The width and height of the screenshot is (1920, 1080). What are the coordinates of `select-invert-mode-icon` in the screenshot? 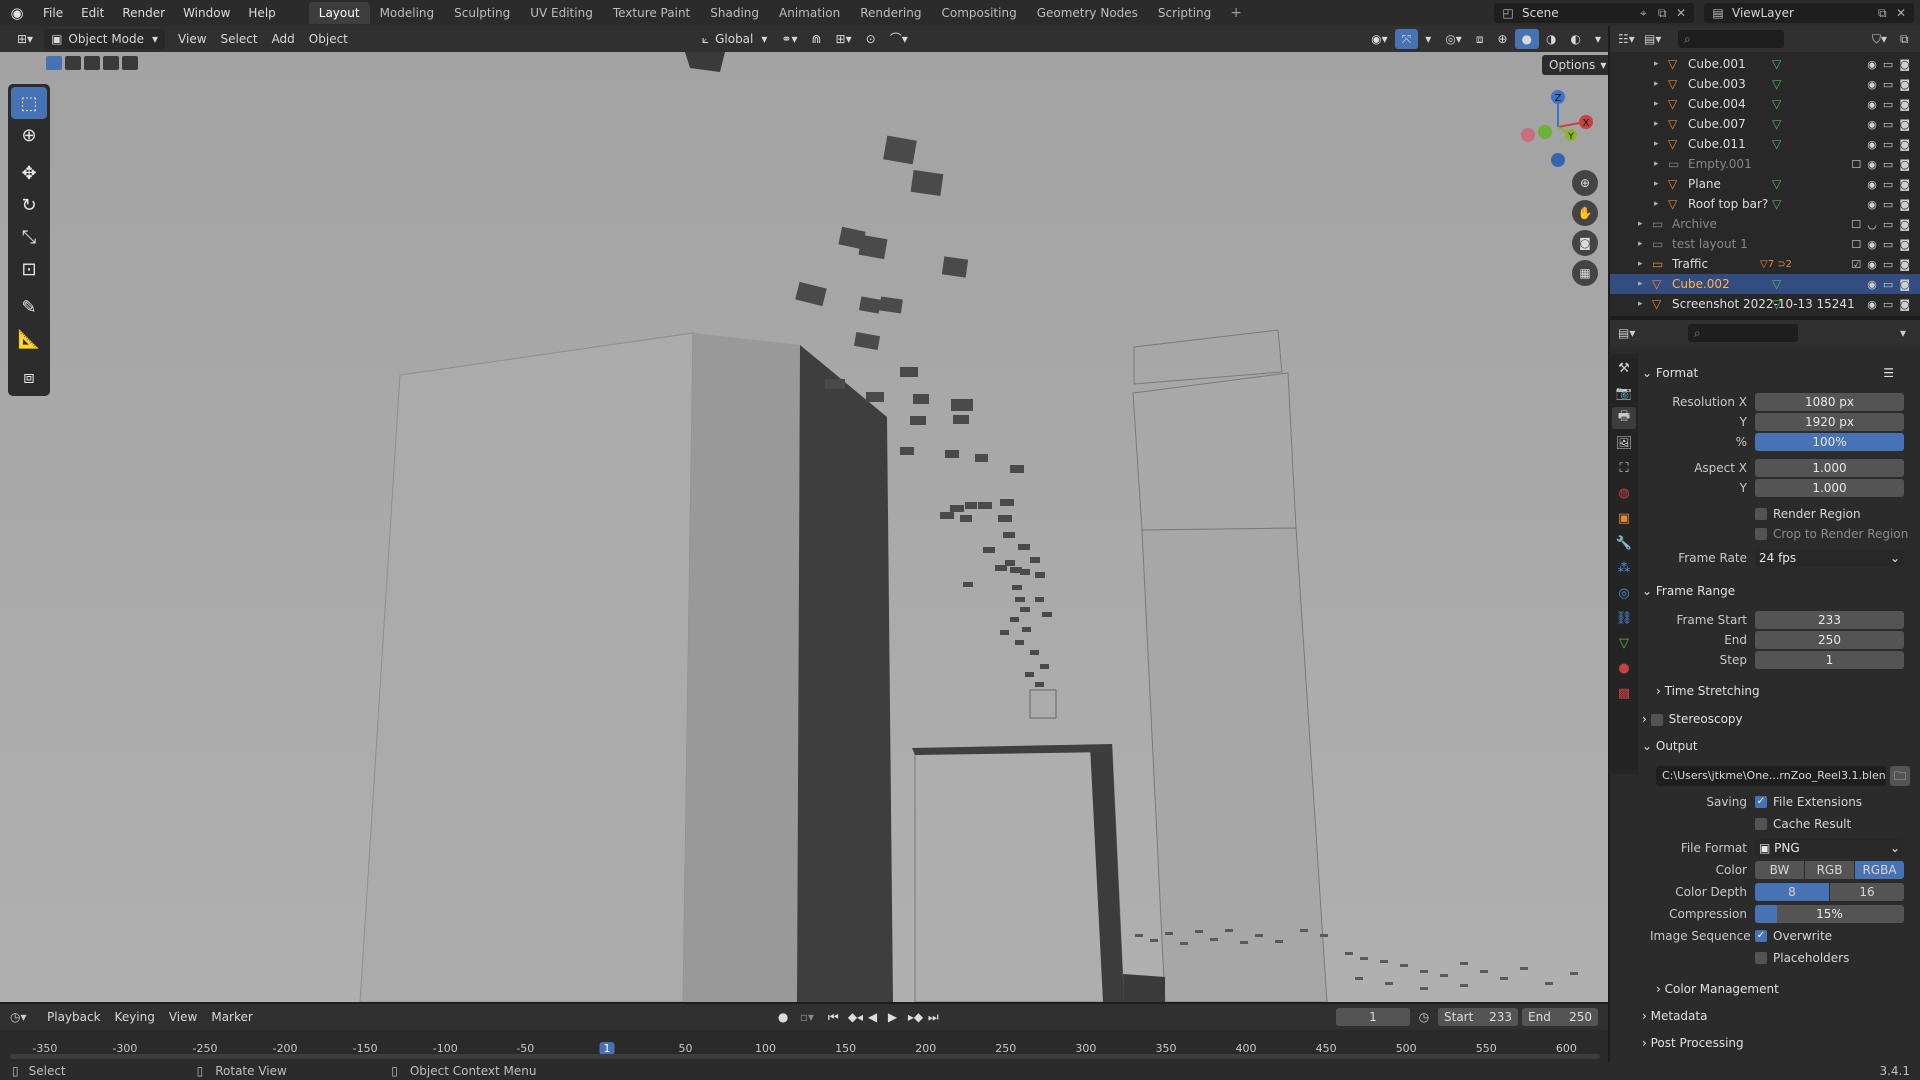 It's located at (111, 63).